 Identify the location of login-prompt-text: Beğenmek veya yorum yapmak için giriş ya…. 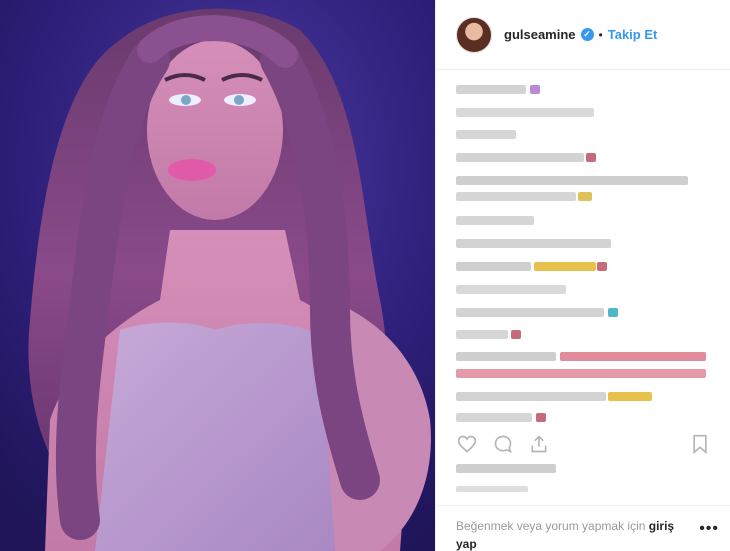
(573, 534).